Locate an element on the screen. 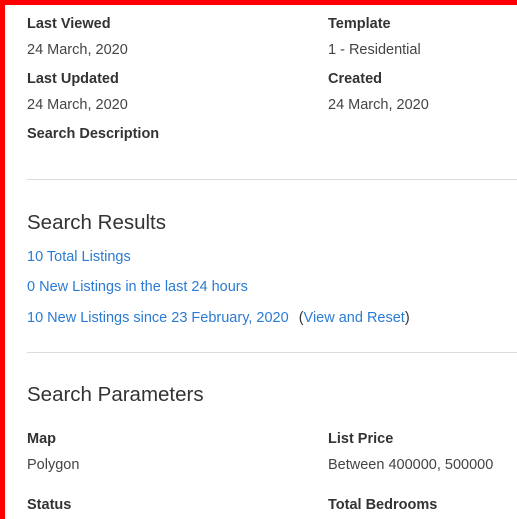  highlight-frame-top is located at coordinates (258, 2).